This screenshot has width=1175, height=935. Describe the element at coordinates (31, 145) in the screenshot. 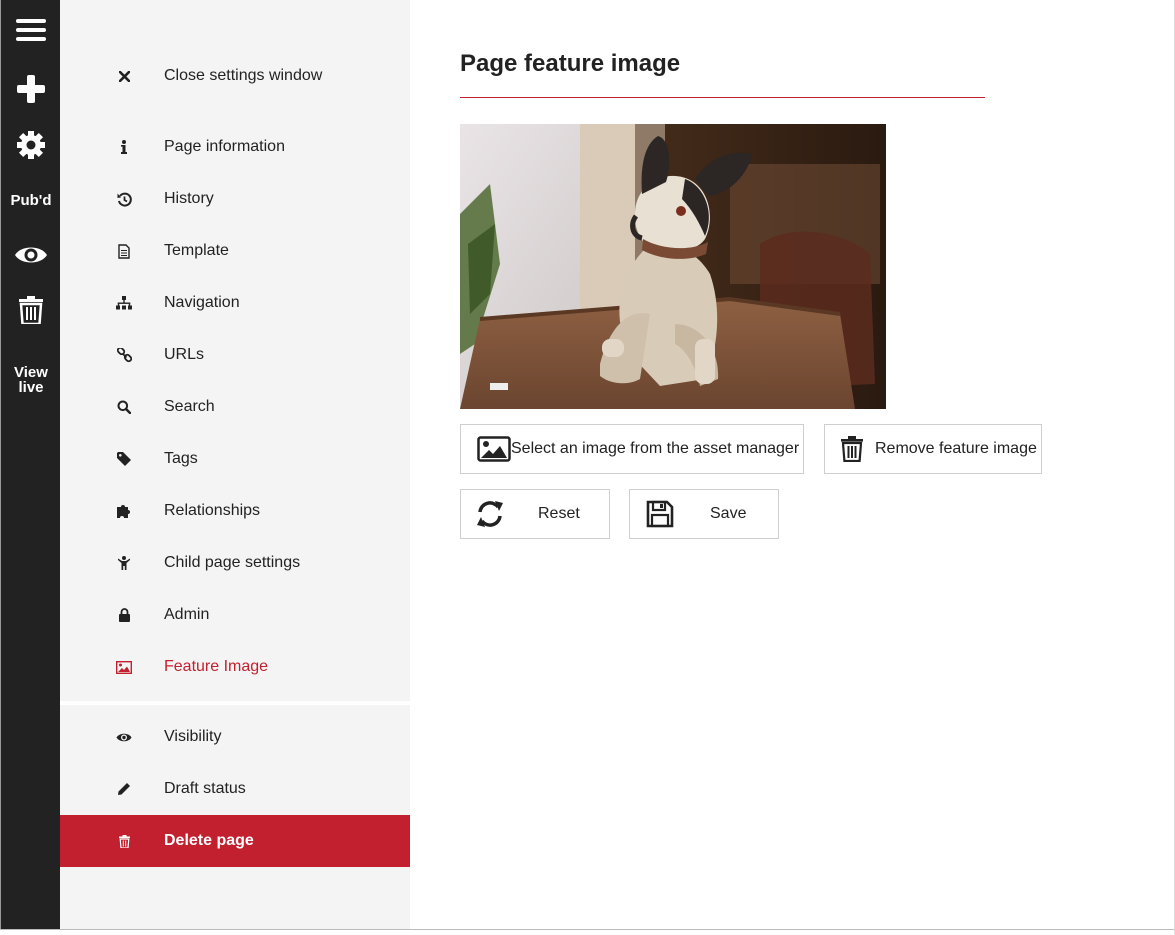

I see `gear-icon` at that location.